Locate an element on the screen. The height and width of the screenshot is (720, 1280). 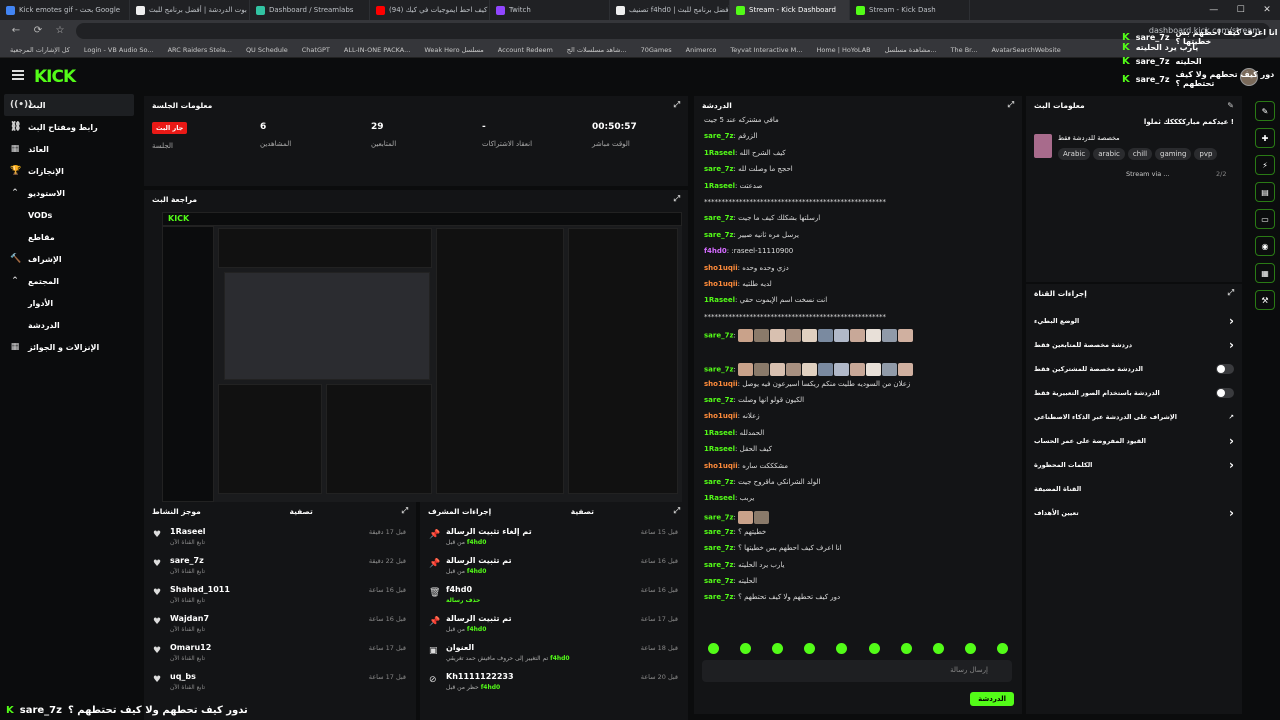
url-field: dashboard.kick.com/stream is located at coordinates (673, 31).